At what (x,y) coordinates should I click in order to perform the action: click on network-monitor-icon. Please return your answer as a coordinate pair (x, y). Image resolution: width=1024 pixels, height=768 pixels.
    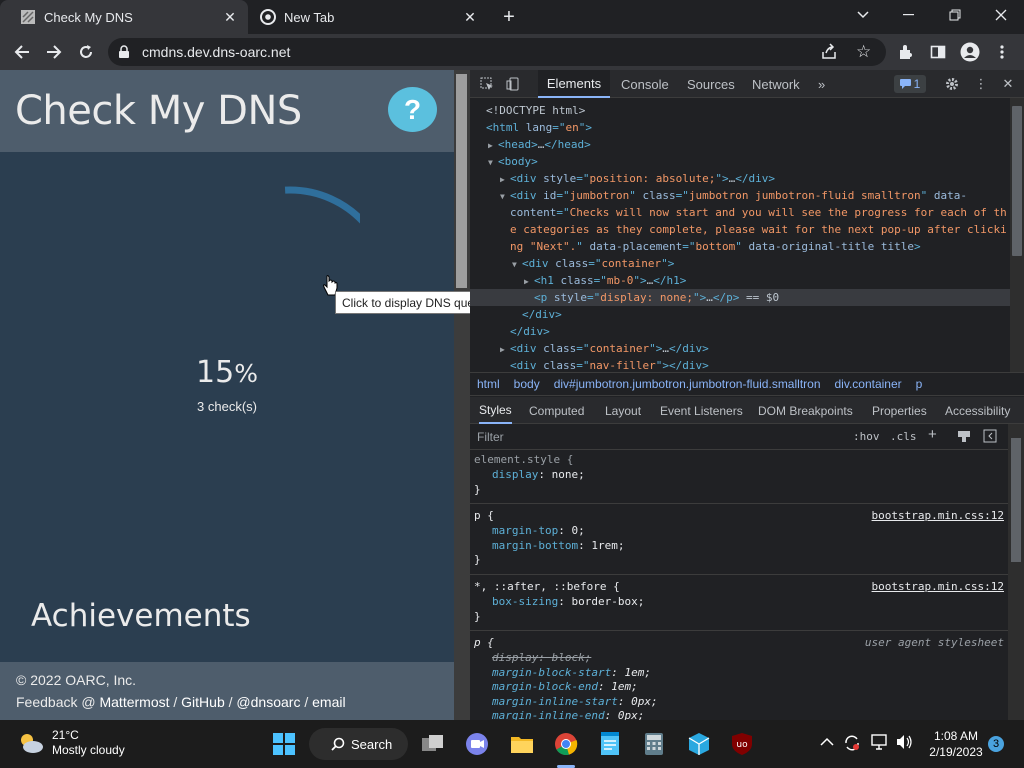
    Looking at the image, I should click on (880, 743).